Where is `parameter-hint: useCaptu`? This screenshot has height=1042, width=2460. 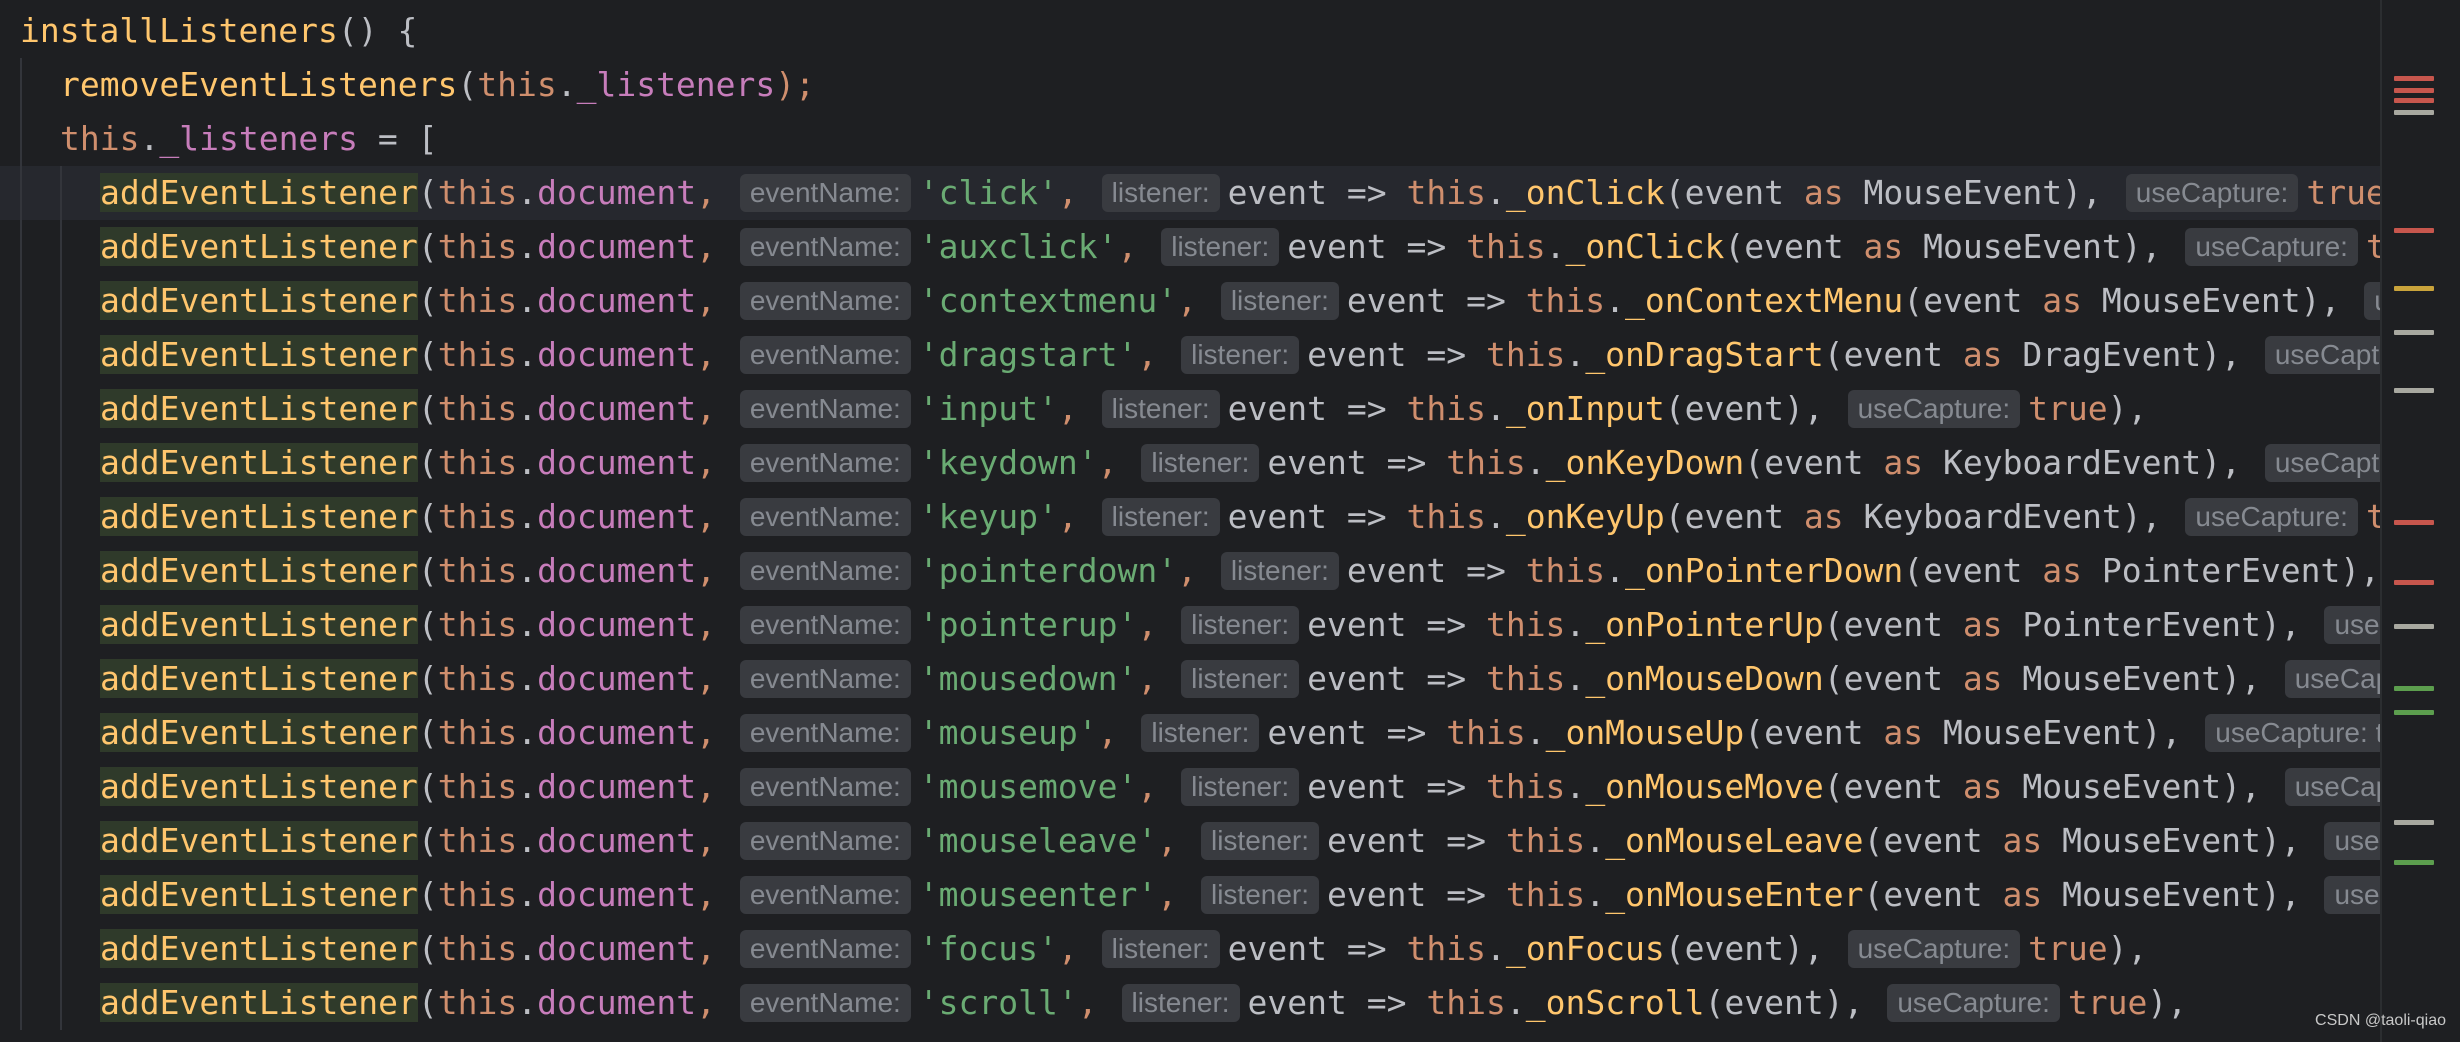
parameter-hint: useCaptu is located at coordinates (2322, 463).